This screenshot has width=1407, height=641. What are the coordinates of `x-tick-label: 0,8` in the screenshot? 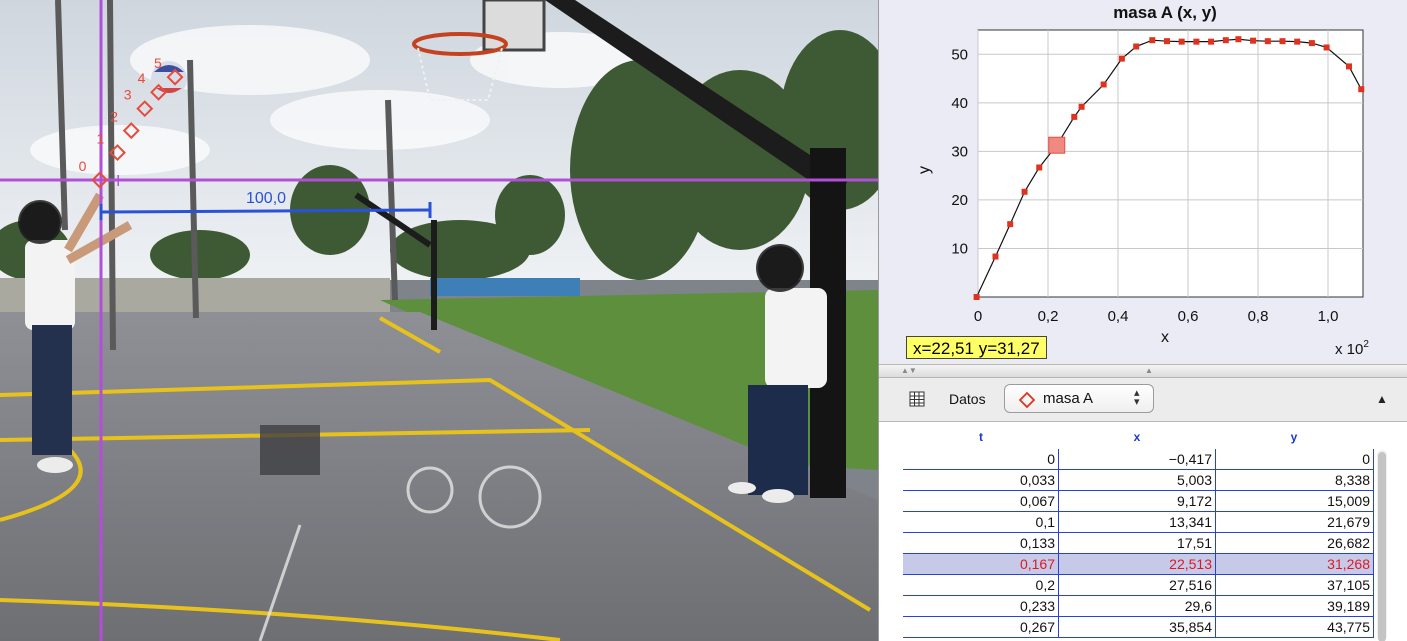 It's located at (1258, 316).